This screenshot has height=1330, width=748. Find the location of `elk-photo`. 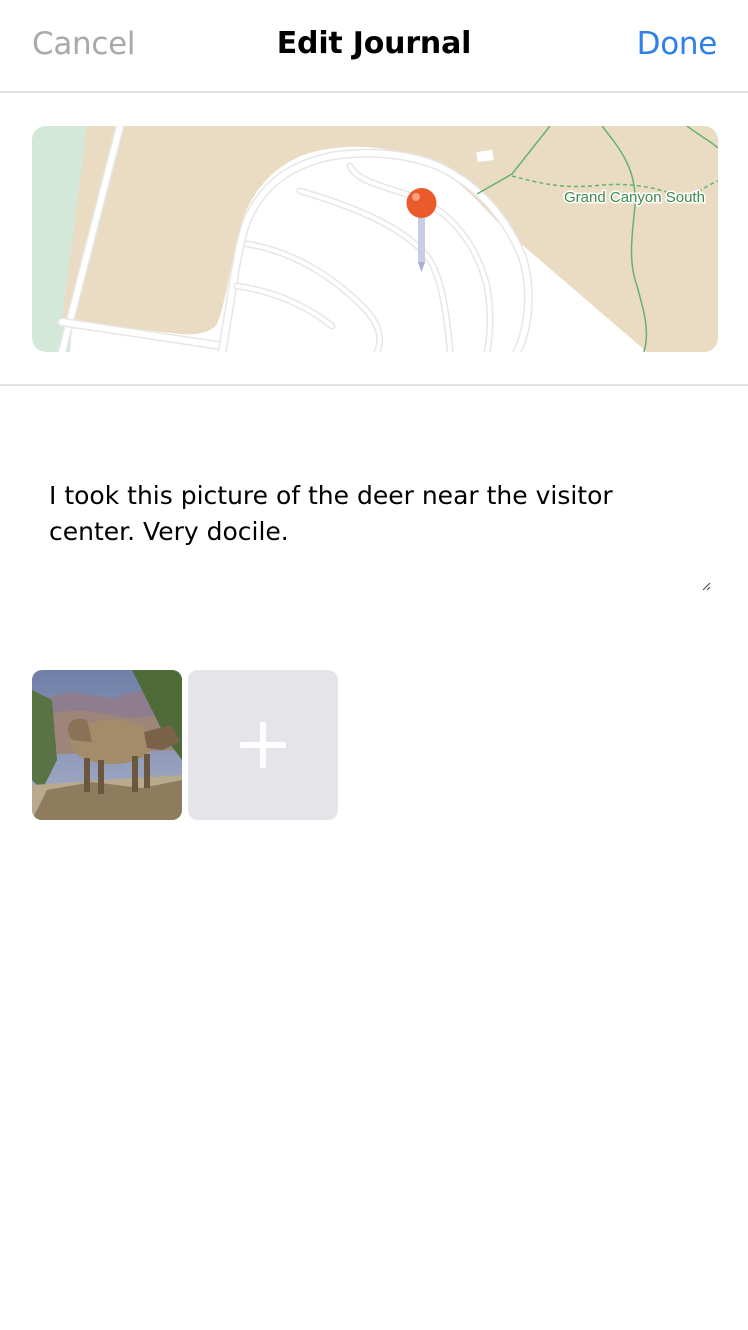

elk-photo is located at coordinates (107, 745).